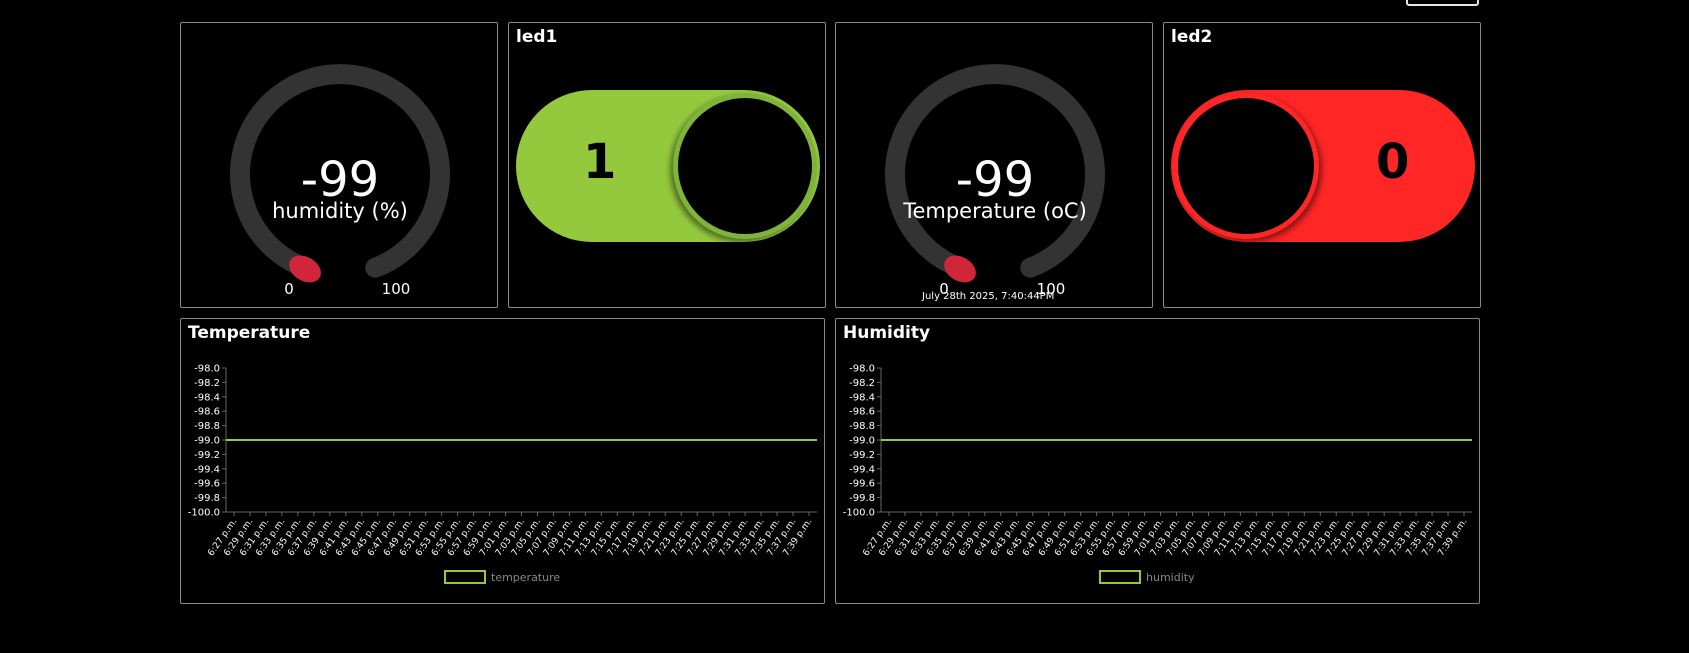 Image resolution: width=1689 pixels, height=653 pixels. Describe the element at coordinates (862, 412) in the screenshot. I see `humidity-chart-y-tick-label: -98.6` at that location.